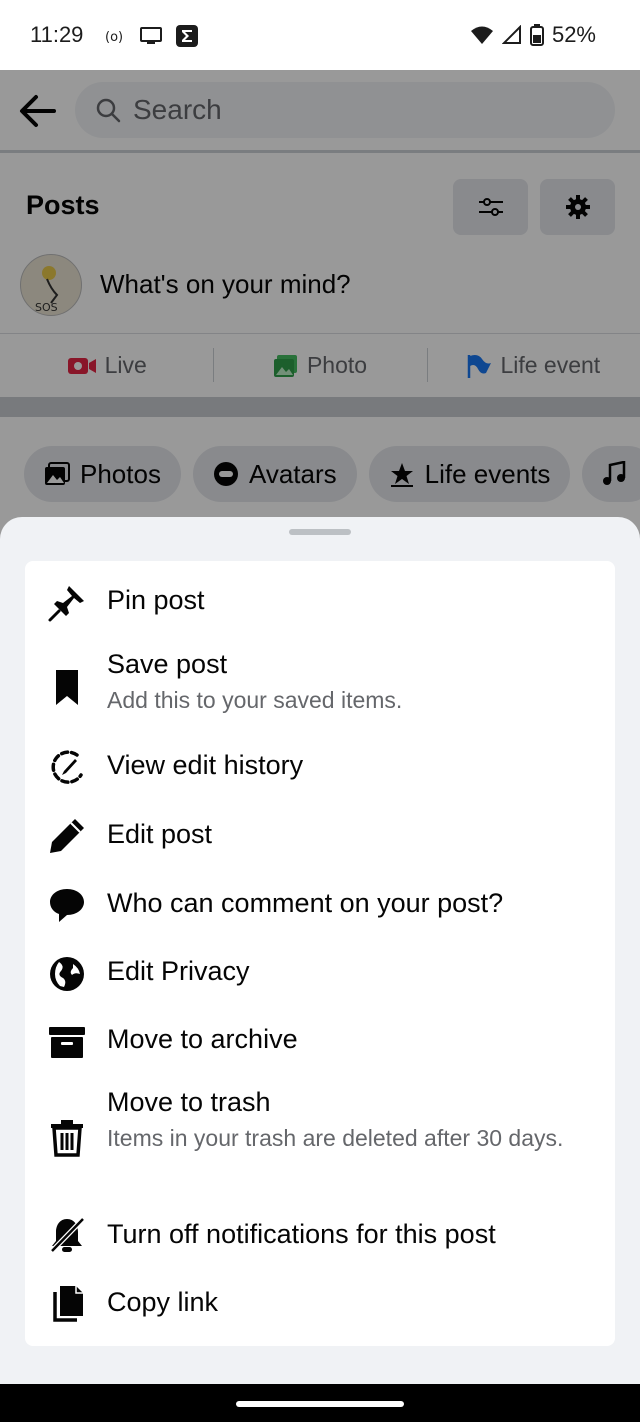  I want to click on battery-icon, so click(536, 35).